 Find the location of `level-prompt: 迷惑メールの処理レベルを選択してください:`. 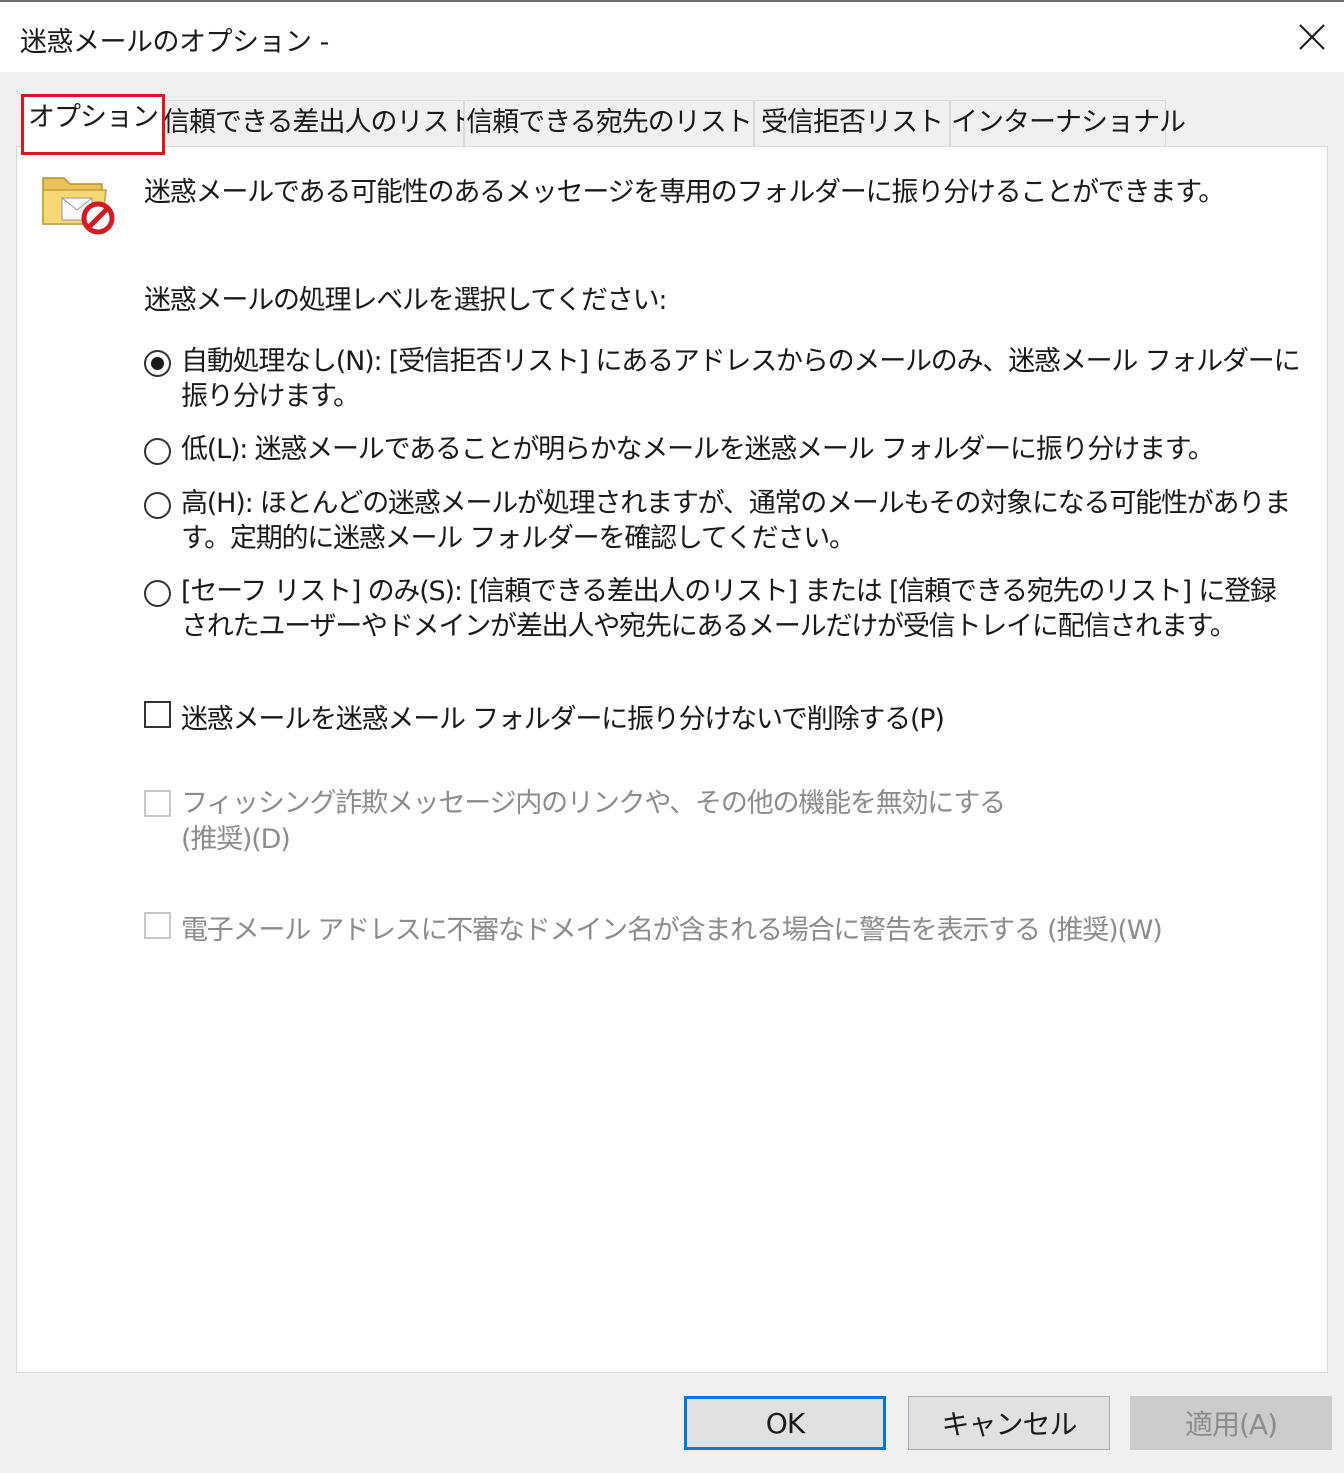

level-prompt: 迷惑メールの処理レベルを選択してください: is located at coordinates (405, 300).